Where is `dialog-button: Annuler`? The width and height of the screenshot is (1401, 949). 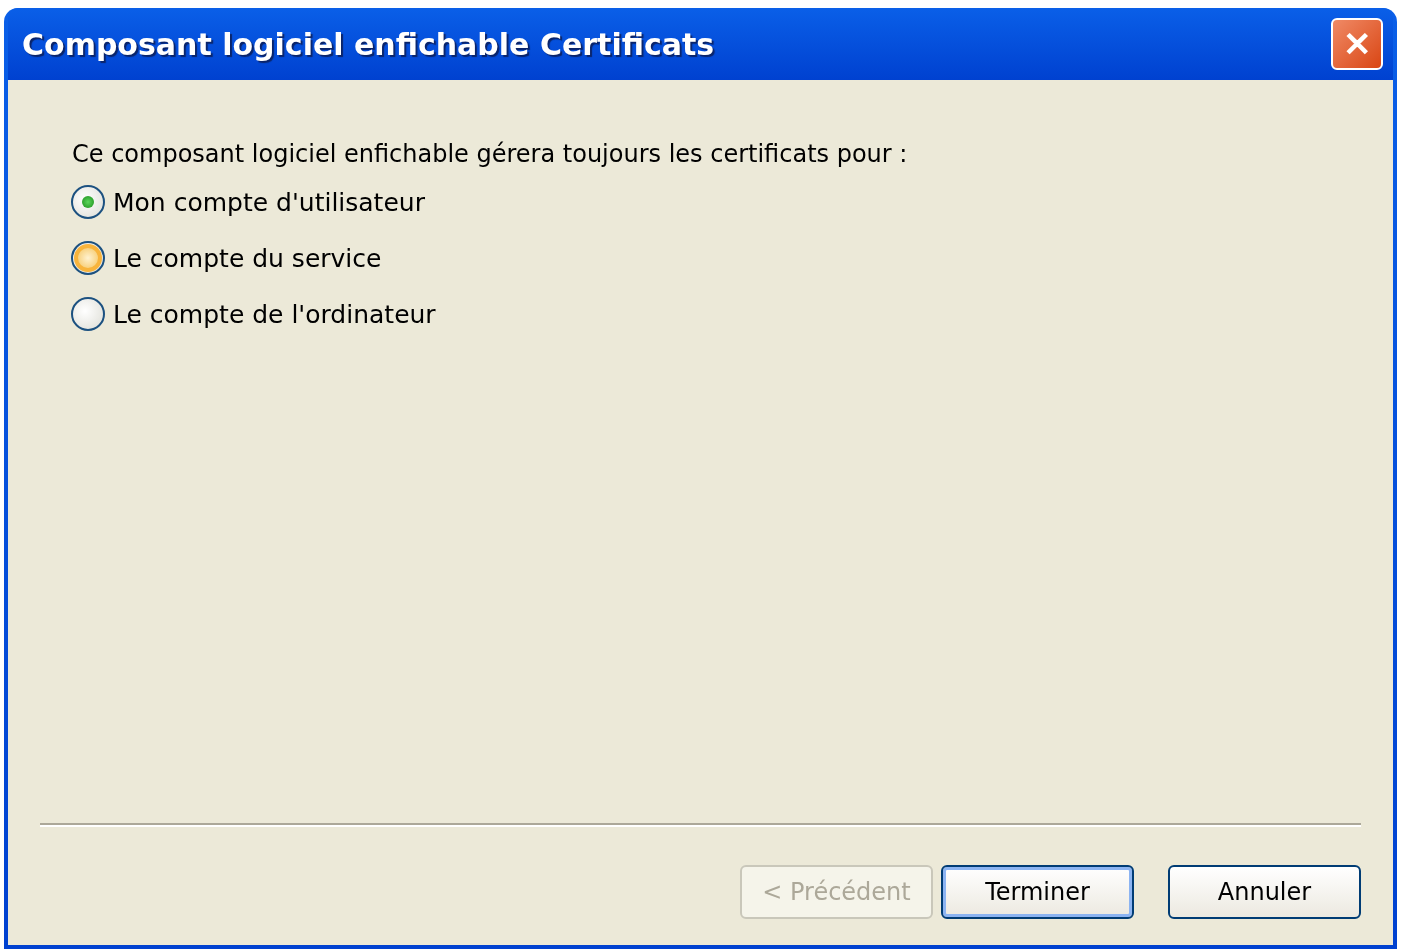 dialog-button: Annuler is located at coordinates (1264, 892).